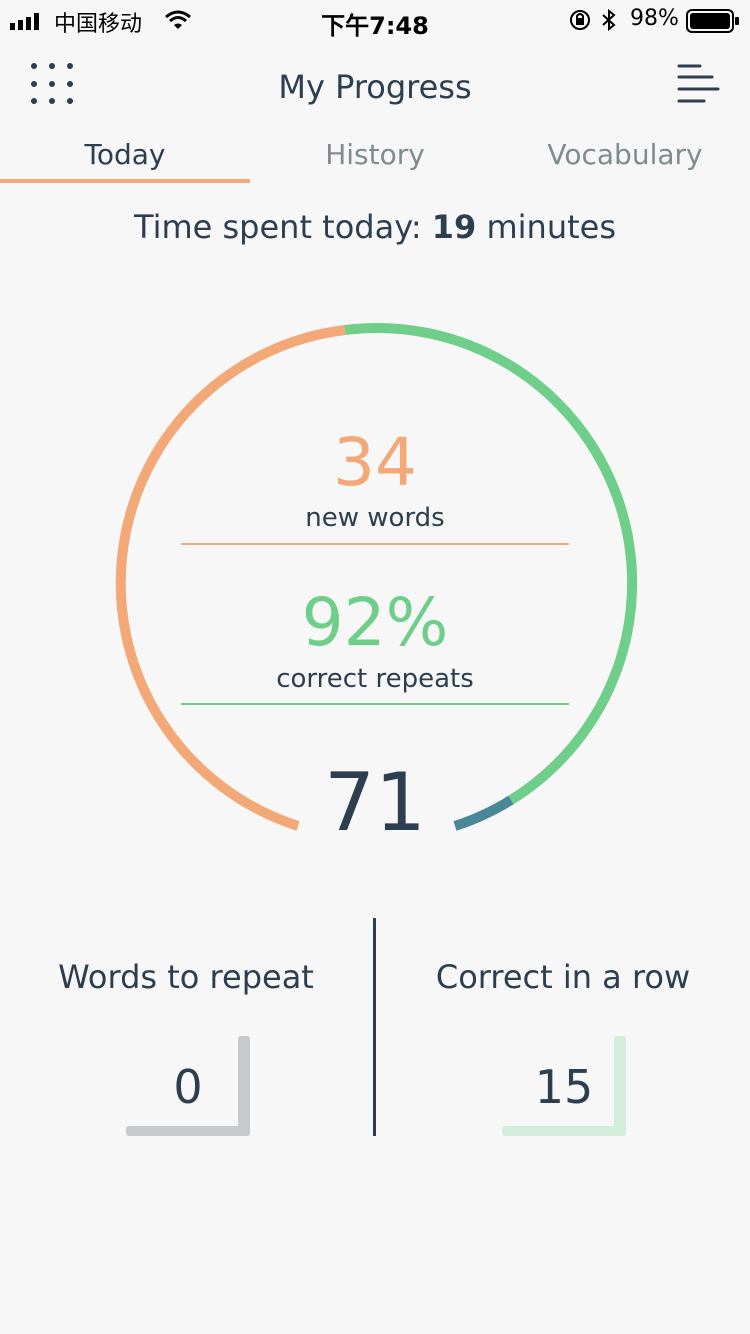  What do you see at coordinates (375, 704) in the screenshot?
I see `correct-repeats-underline` at bounding box center [375, 704].